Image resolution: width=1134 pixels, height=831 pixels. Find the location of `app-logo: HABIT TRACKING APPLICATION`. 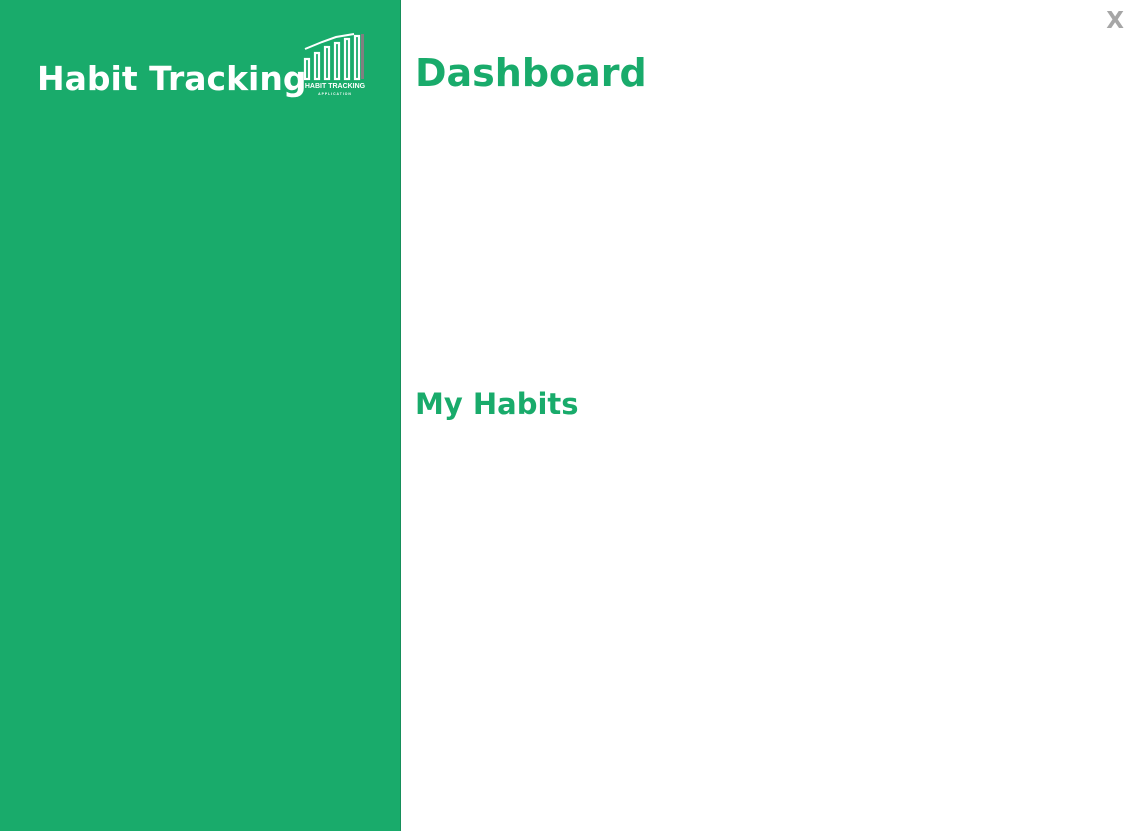

app-logo: HABIT TRACKING APPLICATION is located at coordinates (335, 66).